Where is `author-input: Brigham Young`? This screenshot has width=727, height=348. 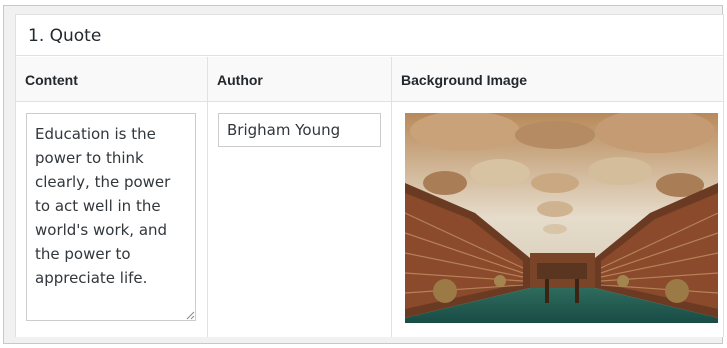 author-input: Brigham Young is located at coordinates (299, 130).